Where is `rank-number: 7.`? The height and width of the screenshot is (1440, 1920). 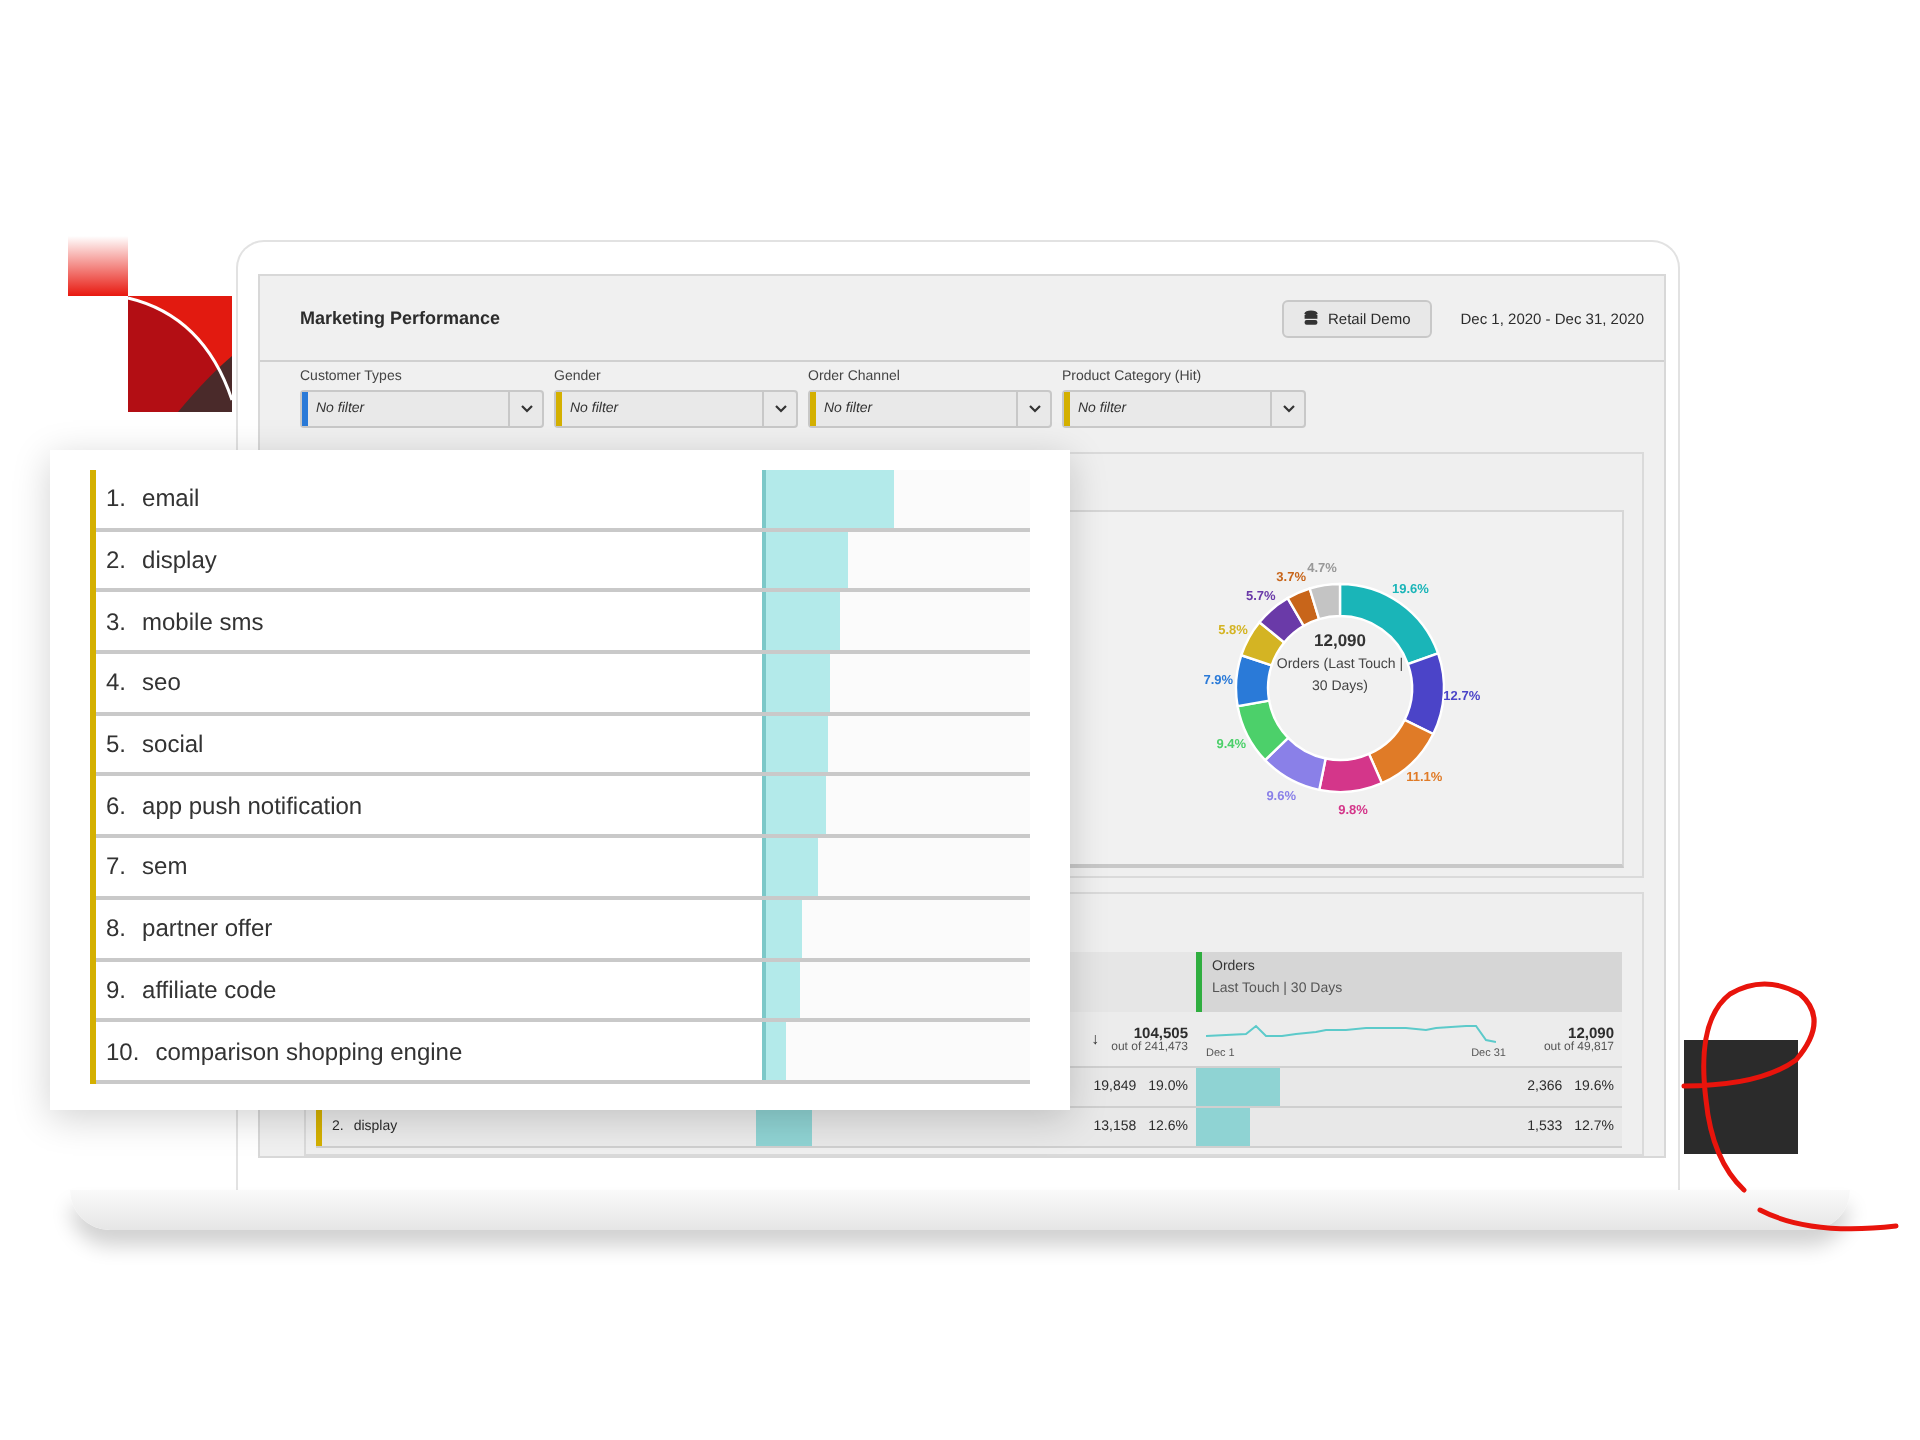
rank-number: 7. is located at coordinates (116, 866).